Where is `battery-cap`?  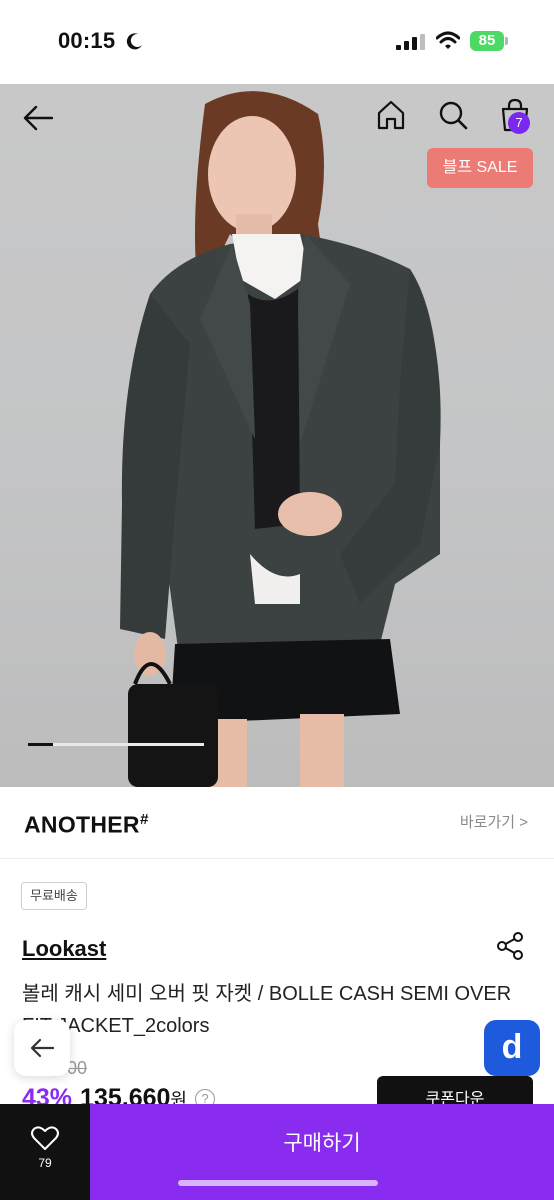 battery-cap is located at coordinates (506, 41).